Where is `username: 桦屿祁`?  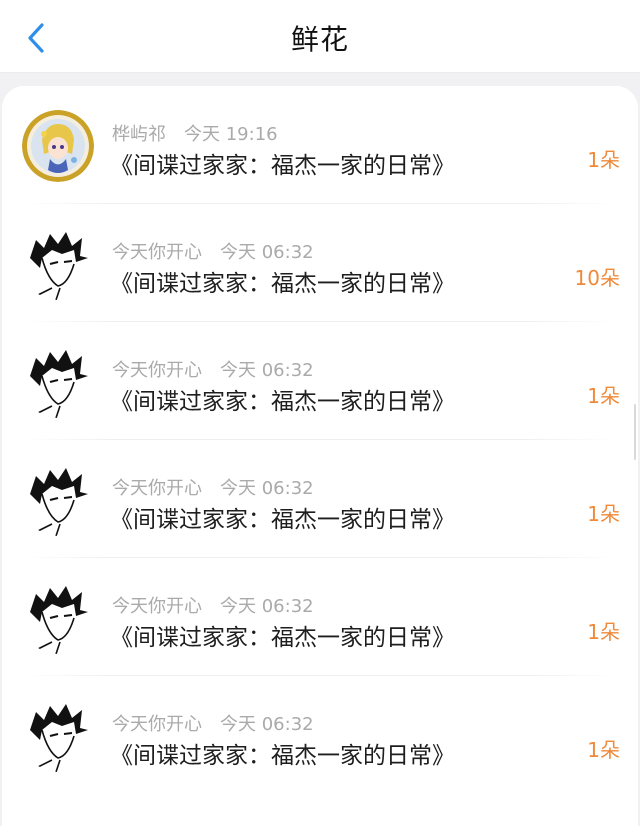
username: 桦屿祁 is located at coordinates (139, 134).